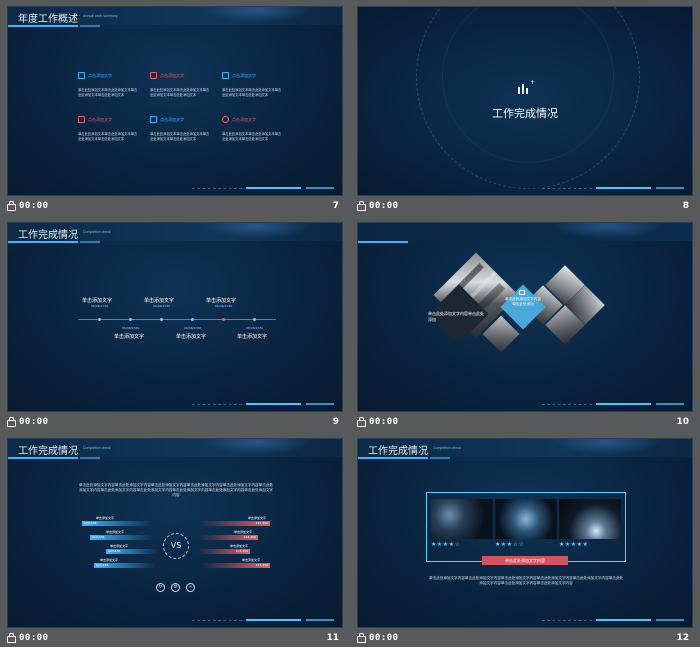 This screenshot has width=700, height=647. I want to click on timeline-axis, so click(177, 319).